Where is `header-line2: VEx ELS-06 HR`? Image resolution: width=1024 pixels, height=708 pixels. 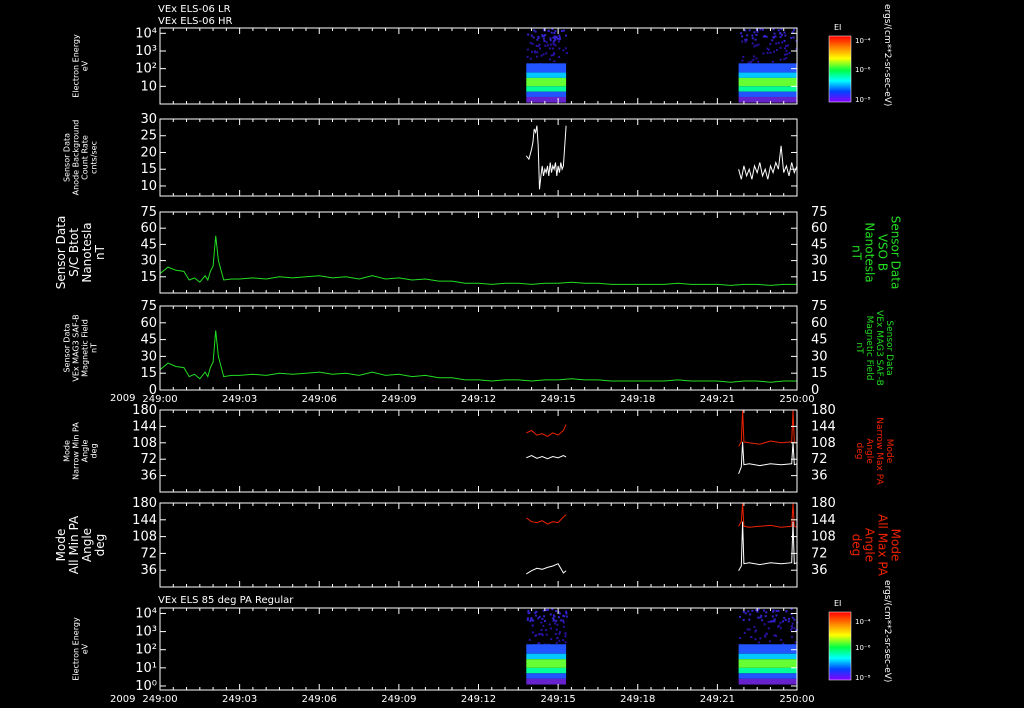
header-line2: VEx ELS-06 HR is located at coordinates (195, 21).